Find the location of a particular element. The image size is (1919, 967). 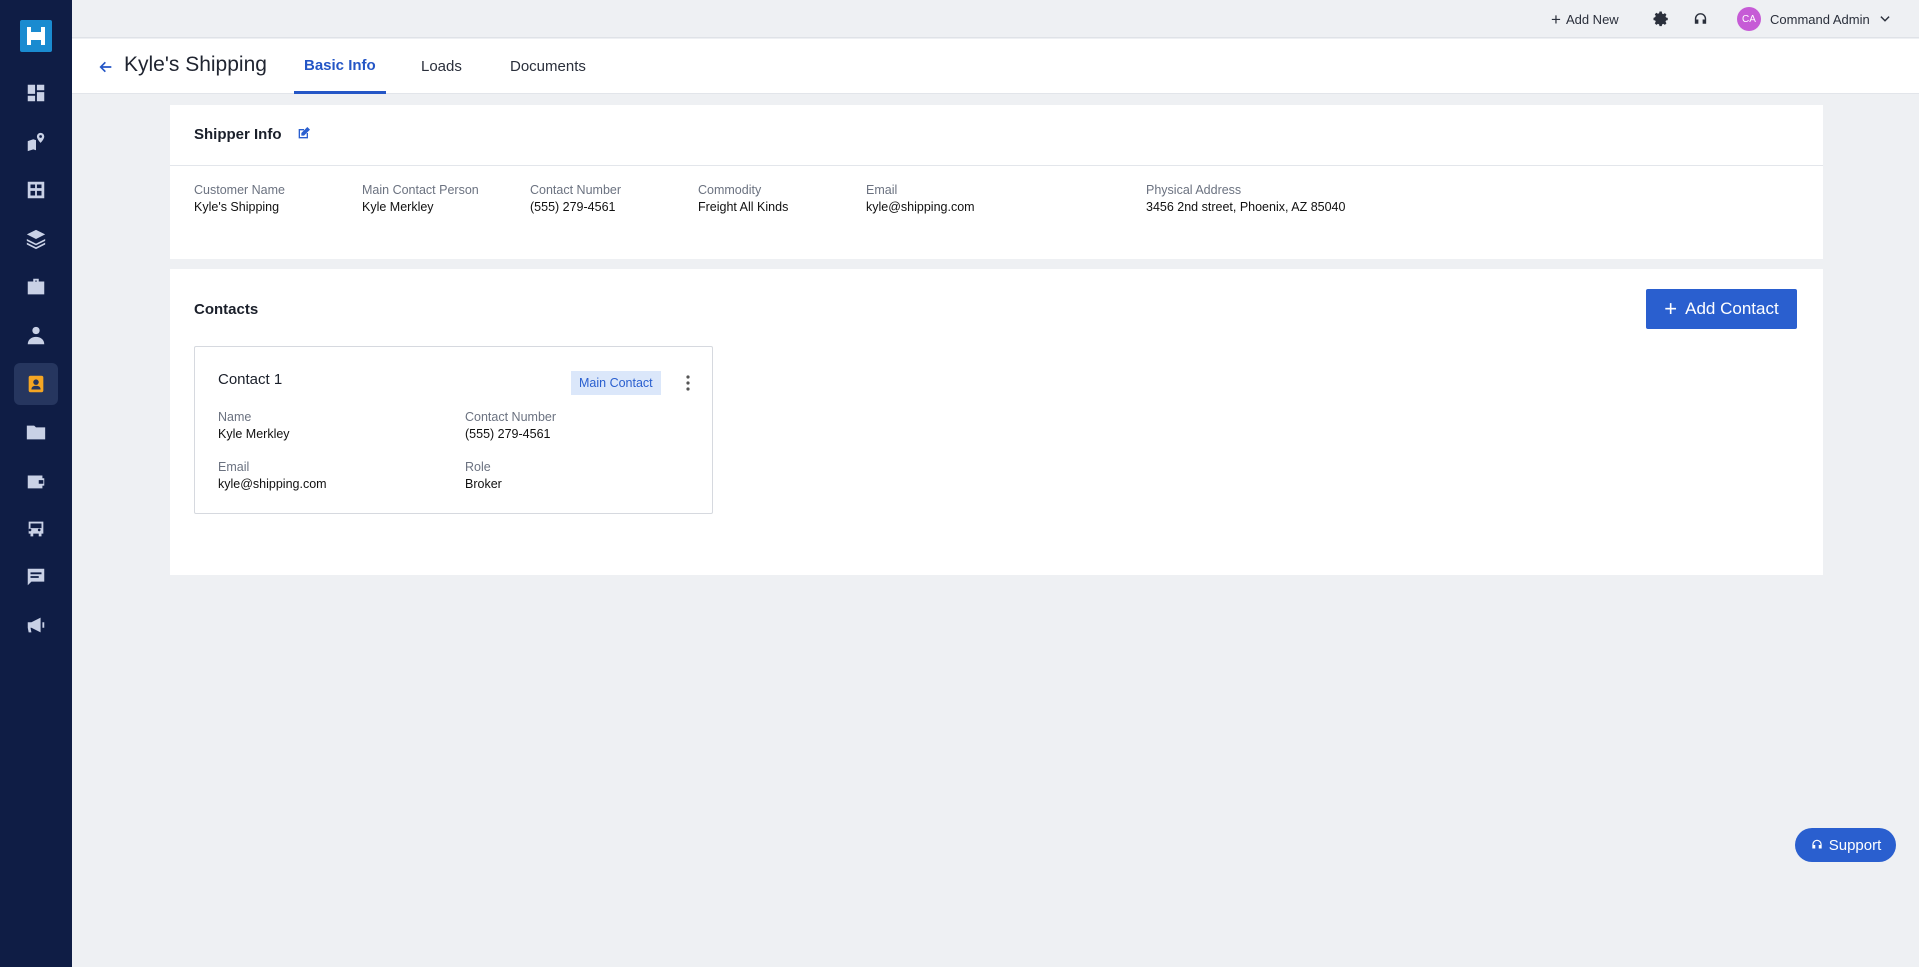

grid-board-icon is located at coordinates (36, 190).